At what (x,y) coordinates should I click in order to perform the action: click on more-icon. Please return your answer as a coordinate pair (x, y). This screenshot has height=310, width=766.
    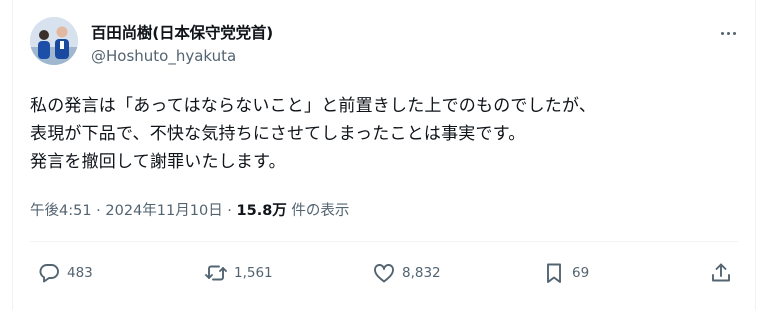
    Looking at the image, I should click on (728, 33).